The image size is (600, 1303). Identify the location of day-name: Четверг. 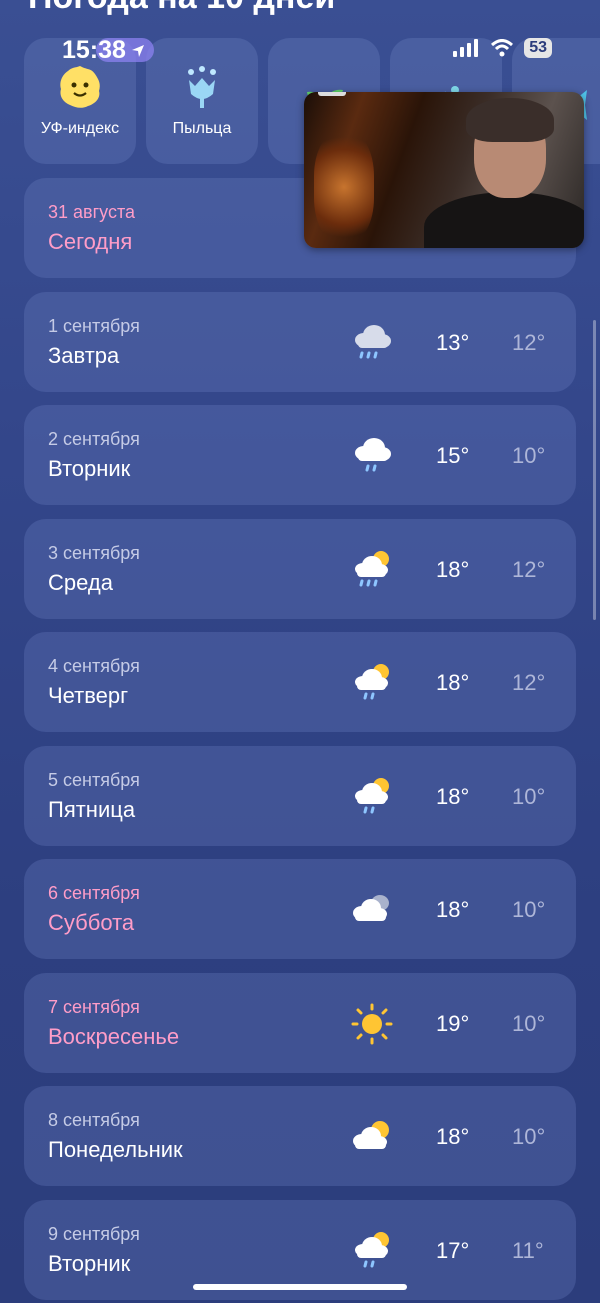
(88, 695).